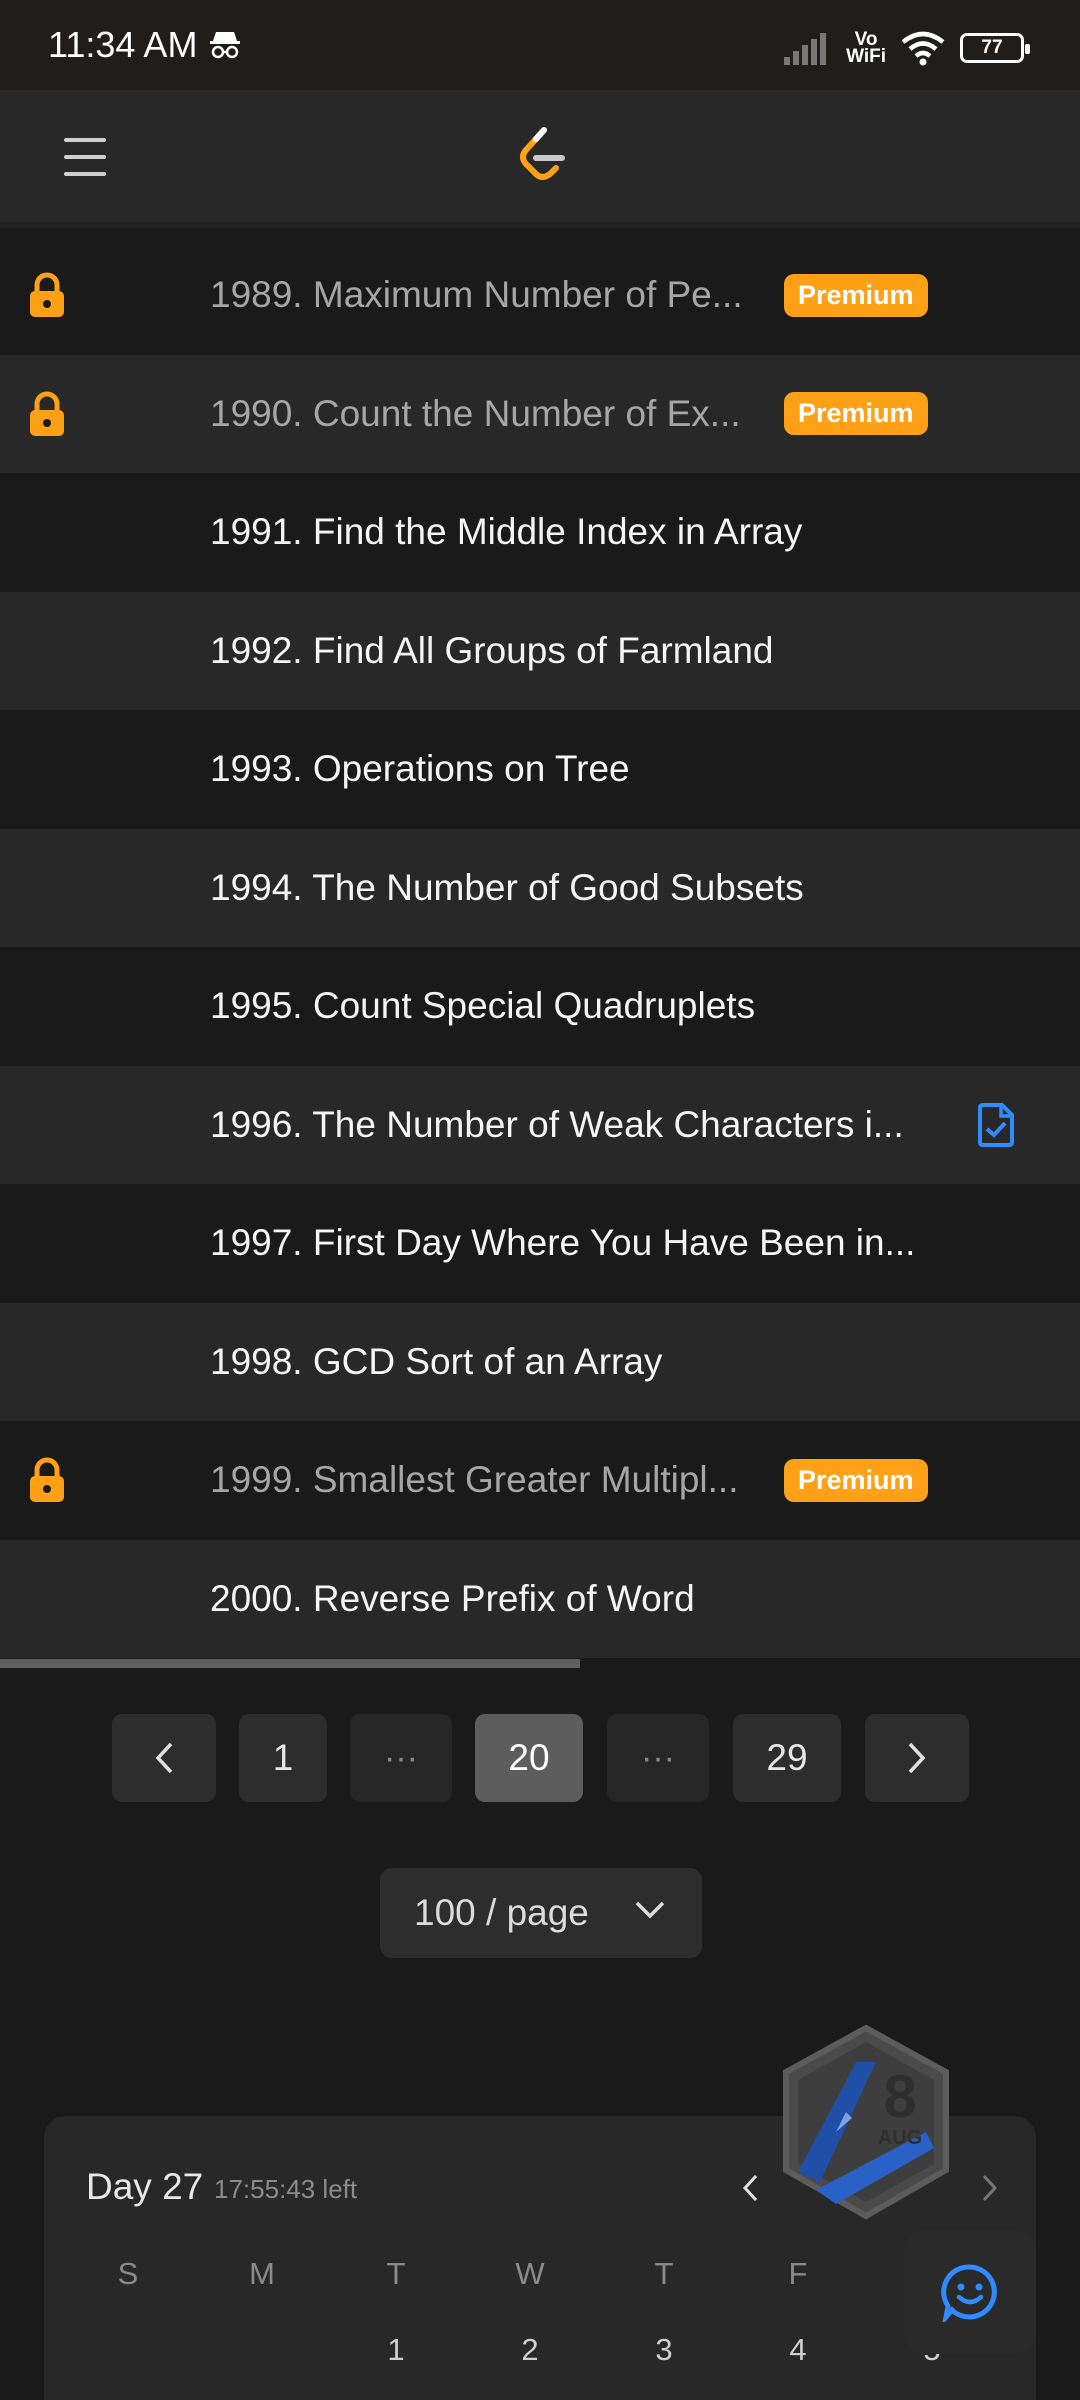 This screenshot has height=2400, width=1080. I want to click on last-page-button: 29, so click(787, 1758).